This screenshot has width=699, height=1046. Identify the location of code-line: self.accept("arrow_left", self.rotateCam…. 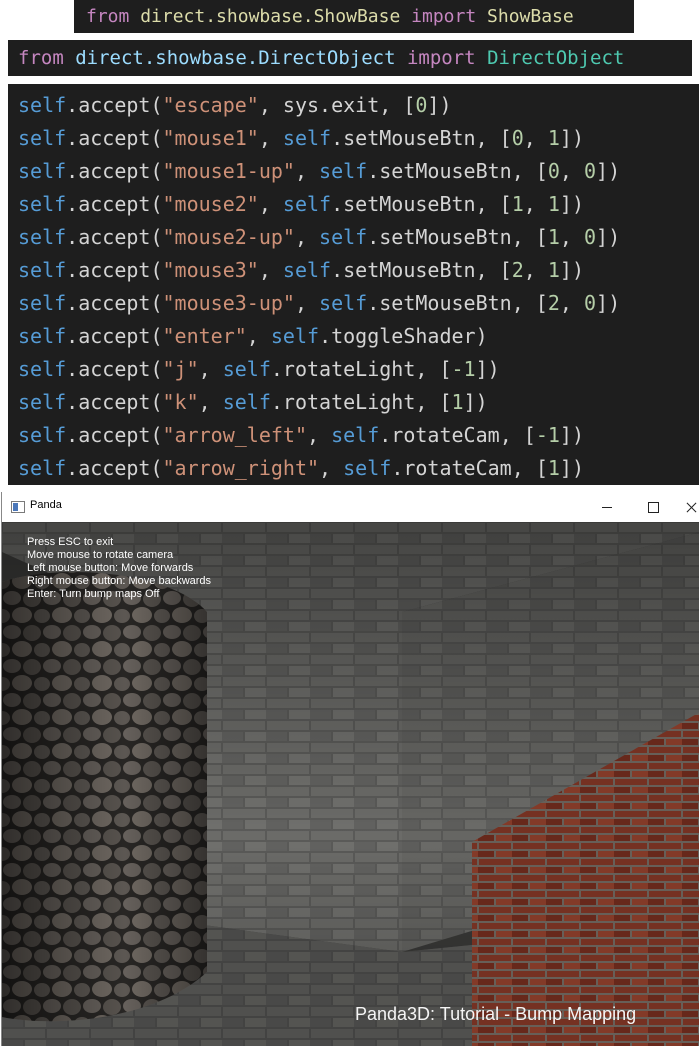
(358, 435).